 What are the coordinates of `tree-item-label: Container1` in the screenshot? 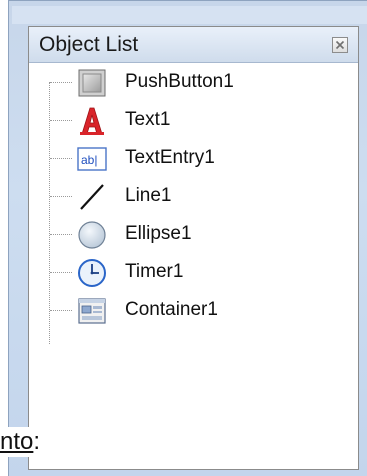 It's located at (171, 309).